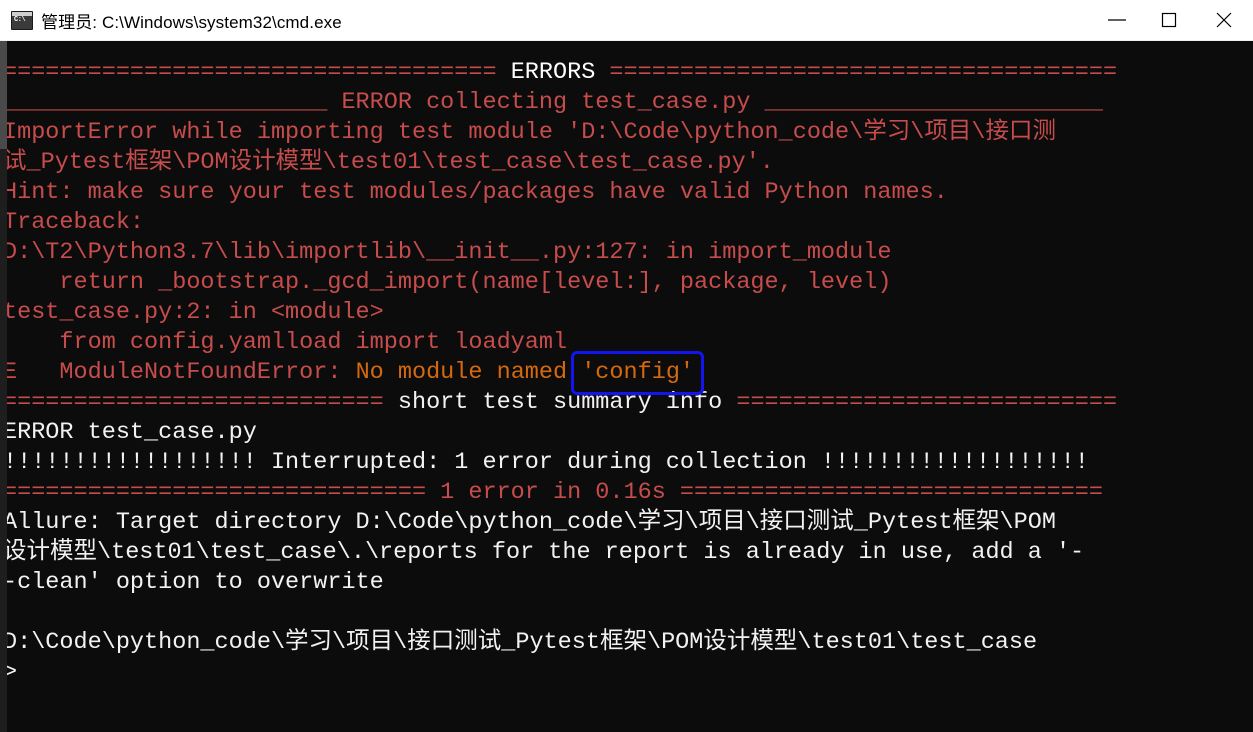 This screenshot has height=732, width=1253. Describe the element at coordinates (3, 440) in the screenshot. I see `scrollbar-track` at that location.